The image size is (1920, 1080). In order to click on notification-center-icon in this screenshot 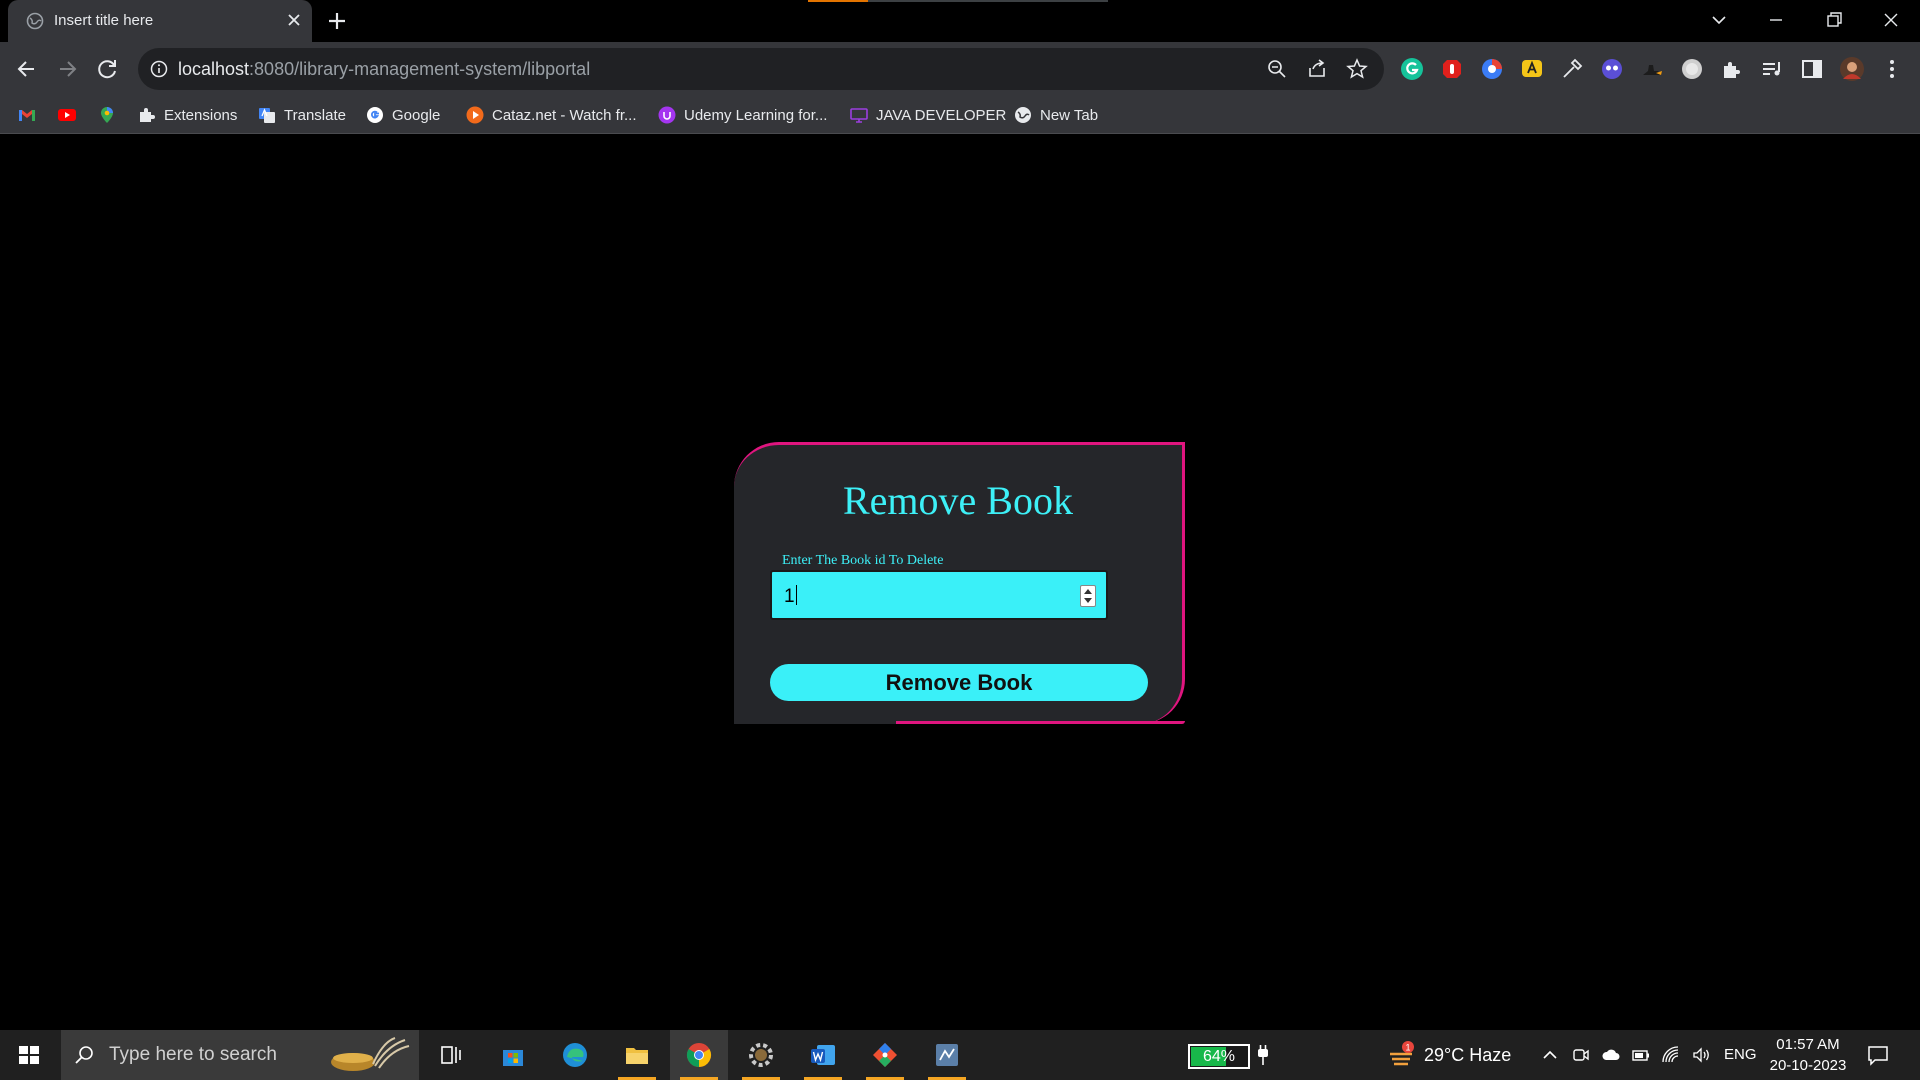, I will do `click(1878, 1055)`.